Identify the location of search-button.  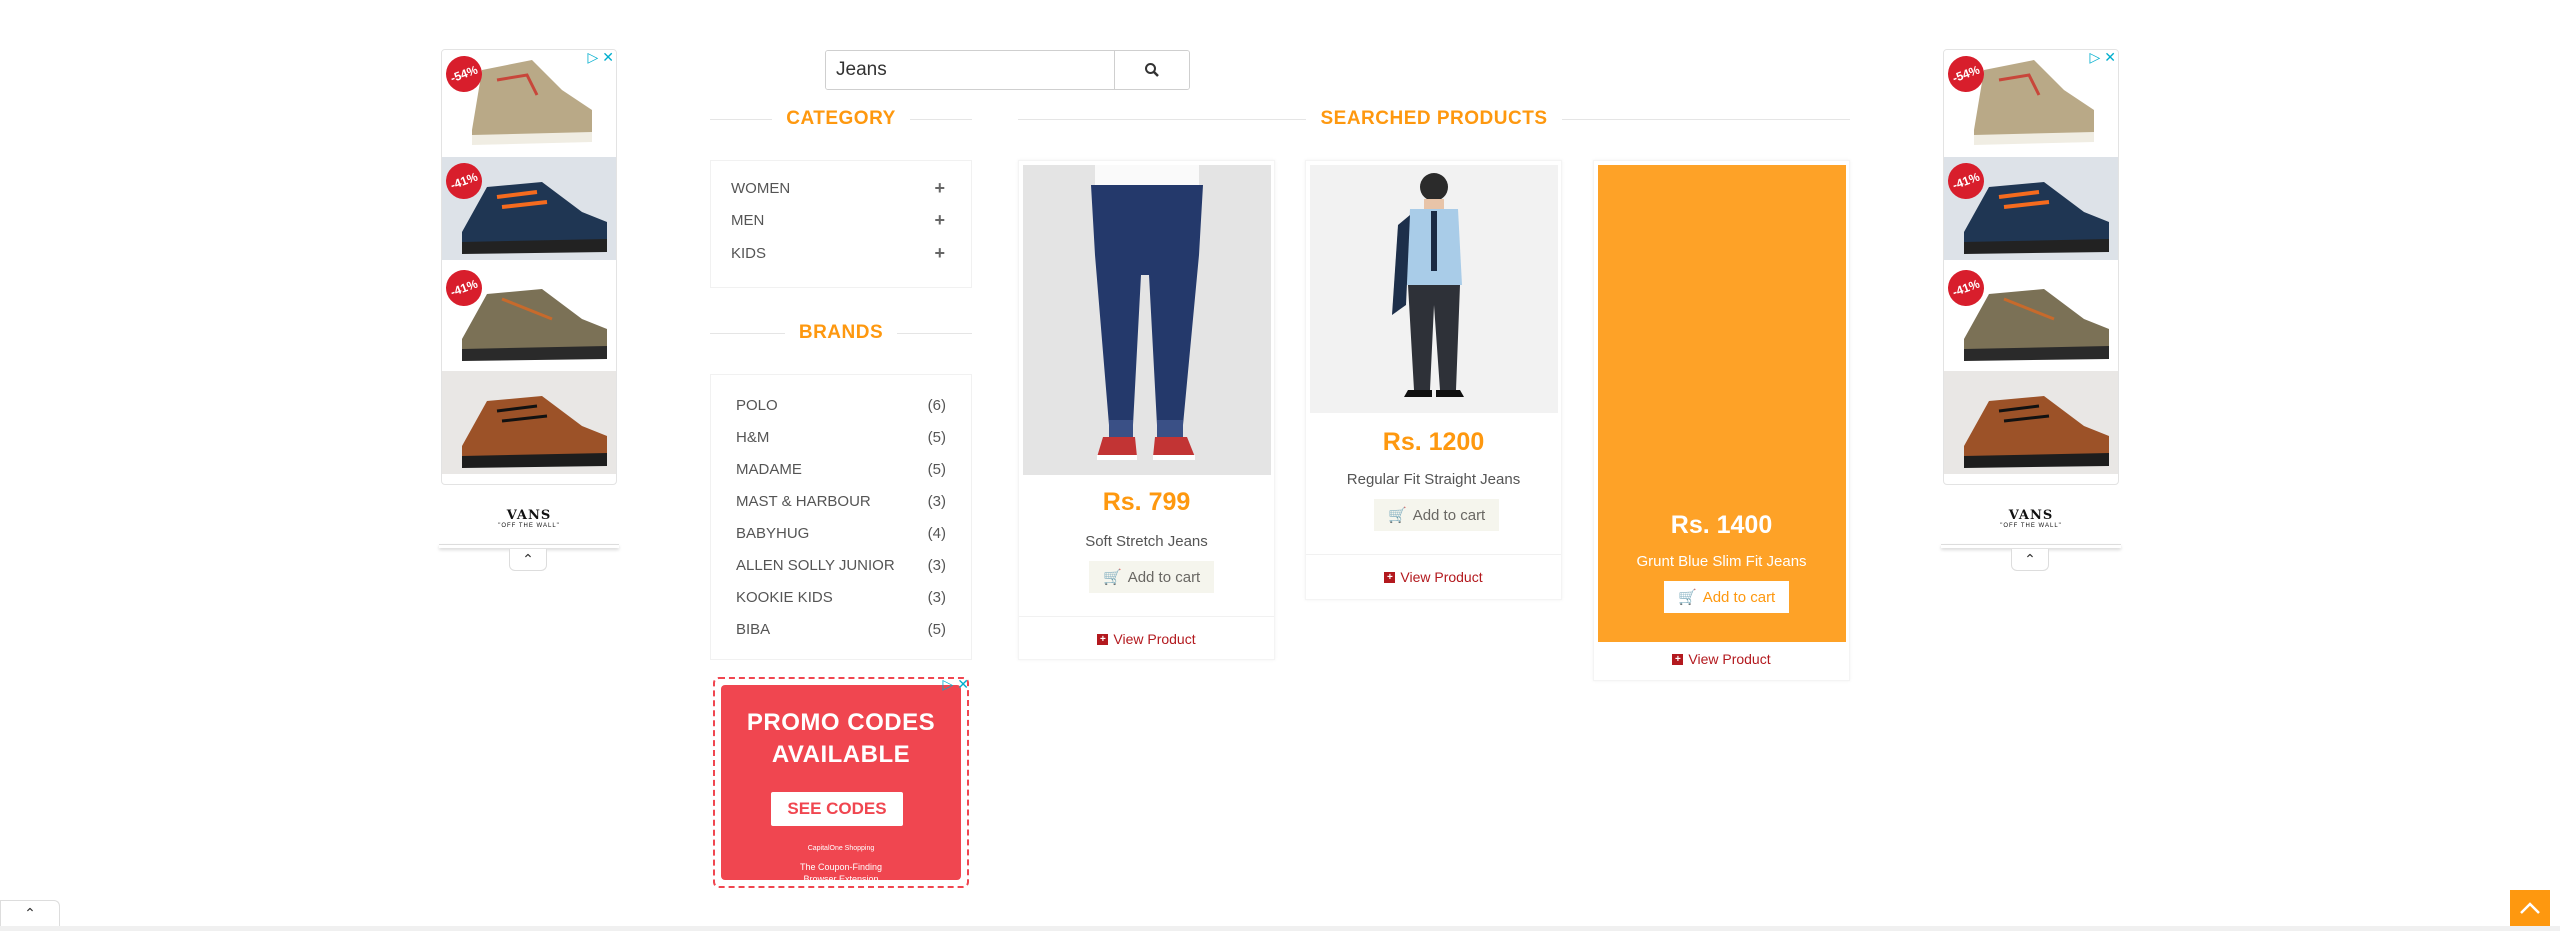
(1151, 70).